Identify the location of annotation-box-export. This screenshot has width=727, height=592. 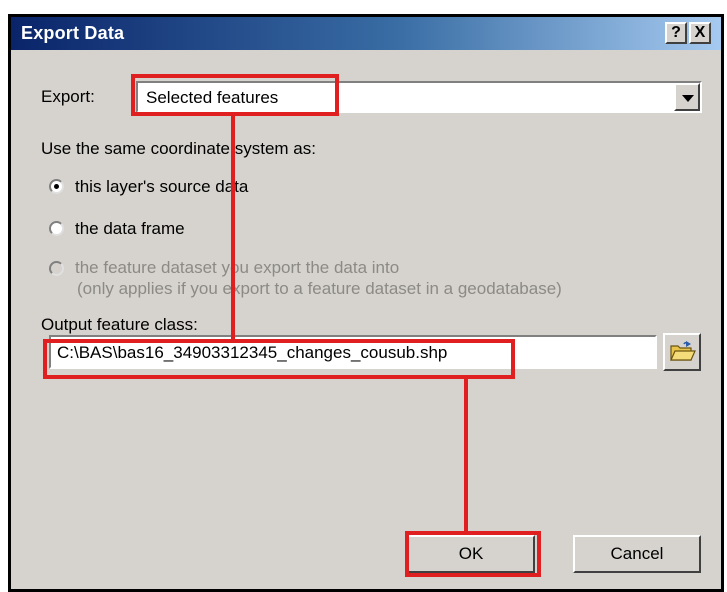
(235, 95).